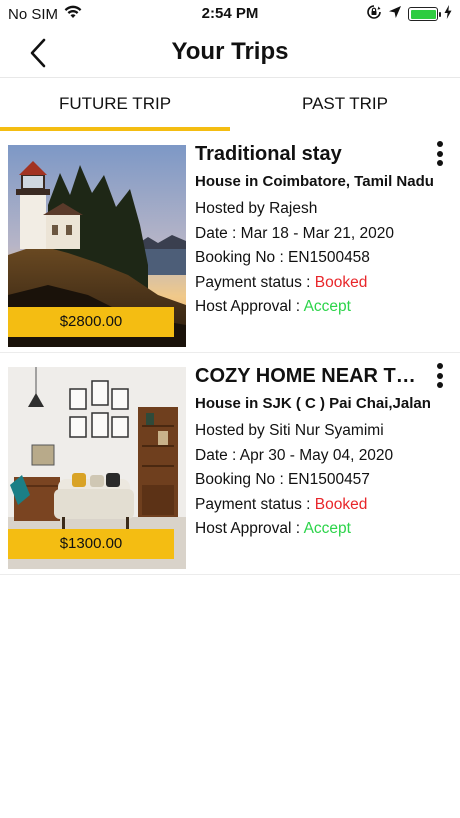 The width and height of the screenshot is (460, 818). Describe the element at coordinates (91, 322) in the screenshot. I see `price-tag: $2800.00` at that location.